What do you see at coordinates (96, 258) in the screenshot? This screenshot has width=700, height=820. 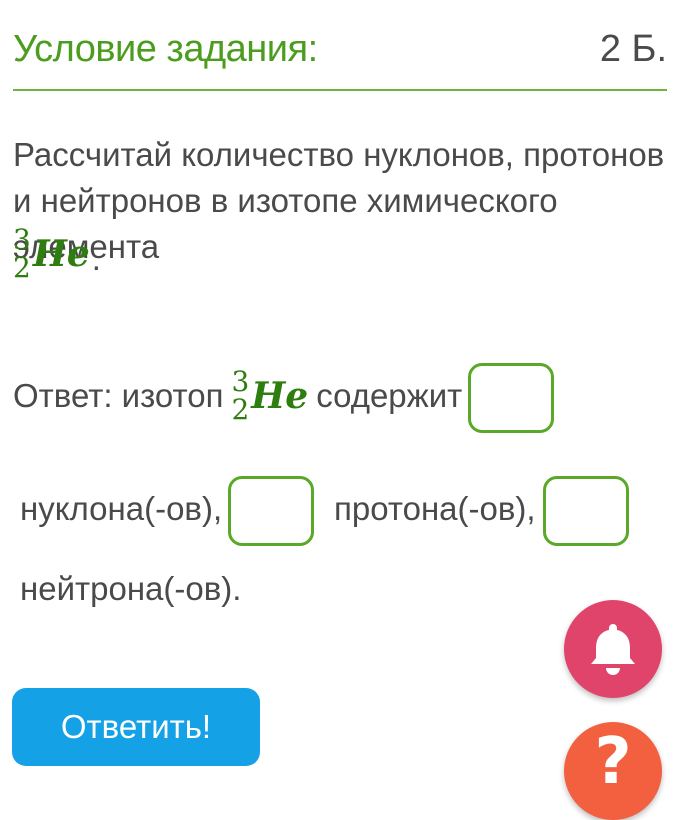 I see `question-end-punct: .` at bounding box center [96, 258].